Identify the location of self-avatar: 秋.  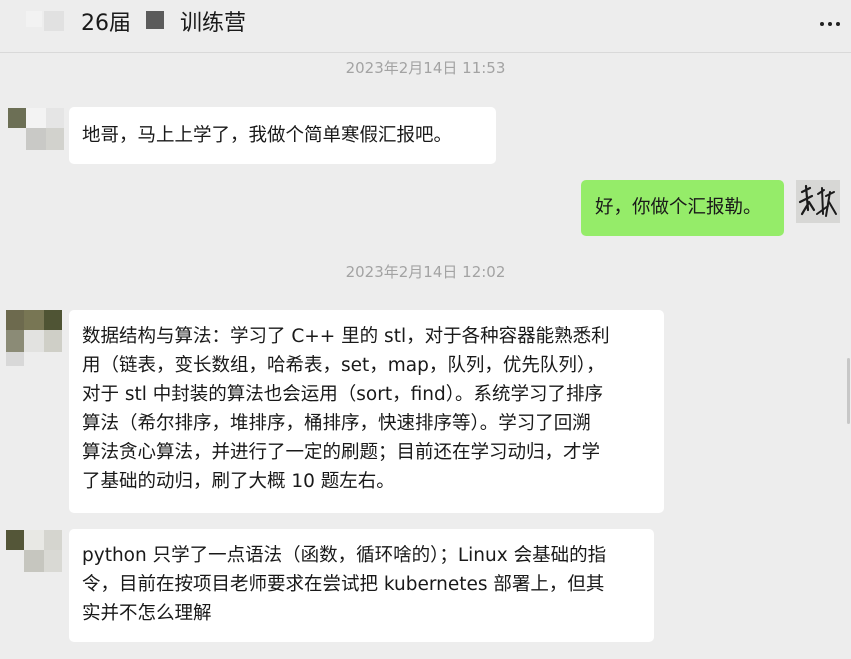
(818, 201).